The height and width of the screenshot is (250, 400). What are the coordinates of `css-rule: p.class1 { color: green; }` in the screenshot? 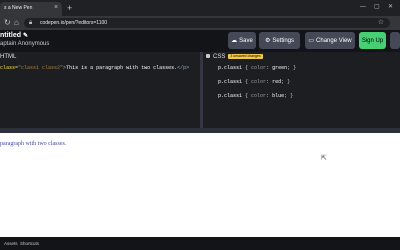 It's located at (257, 68).